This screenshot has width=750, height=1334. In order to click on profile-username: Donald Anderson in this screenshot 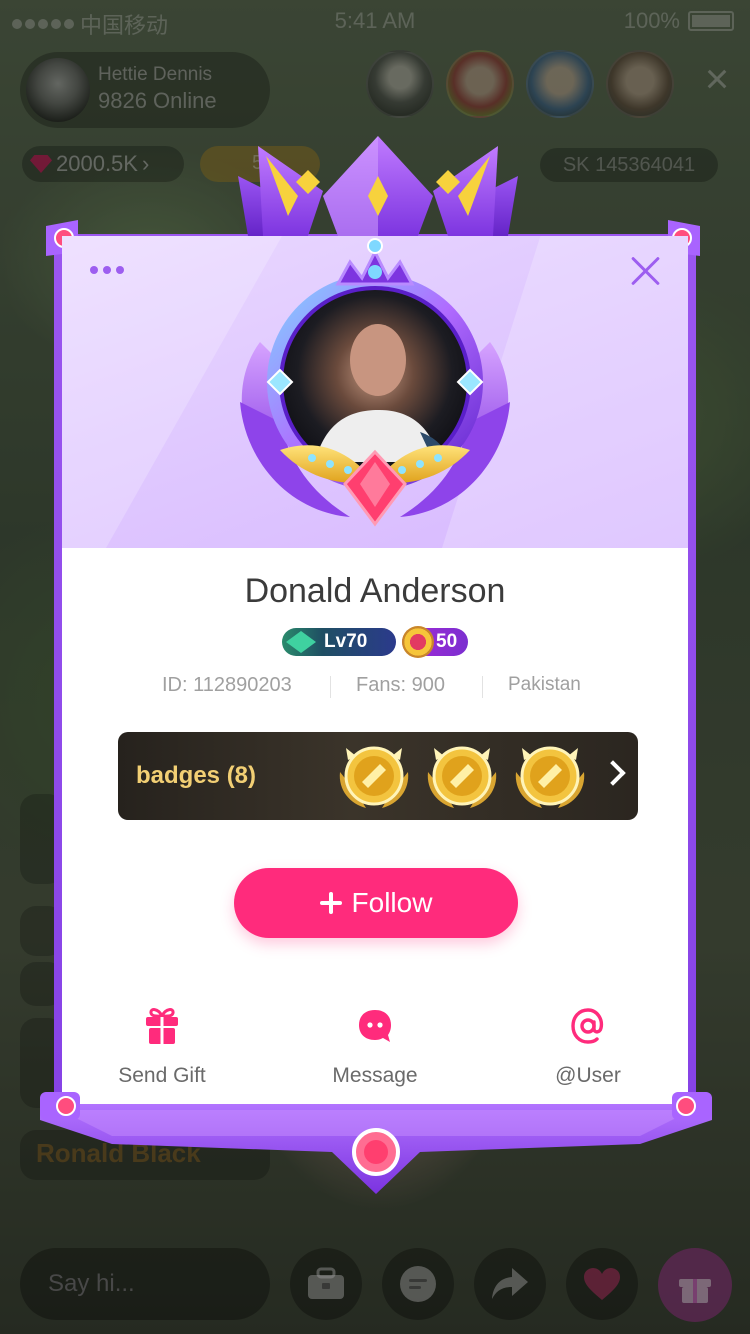, I will do `click(375, 591)`.